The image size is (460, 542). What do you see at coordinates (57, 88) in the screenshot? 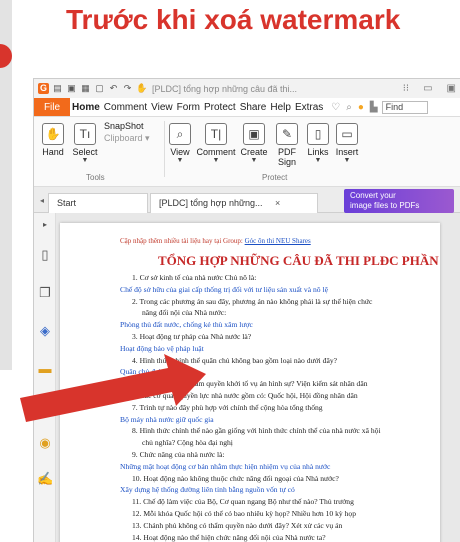
I see `open-icon: ▤` at bounding box center [57, 88].